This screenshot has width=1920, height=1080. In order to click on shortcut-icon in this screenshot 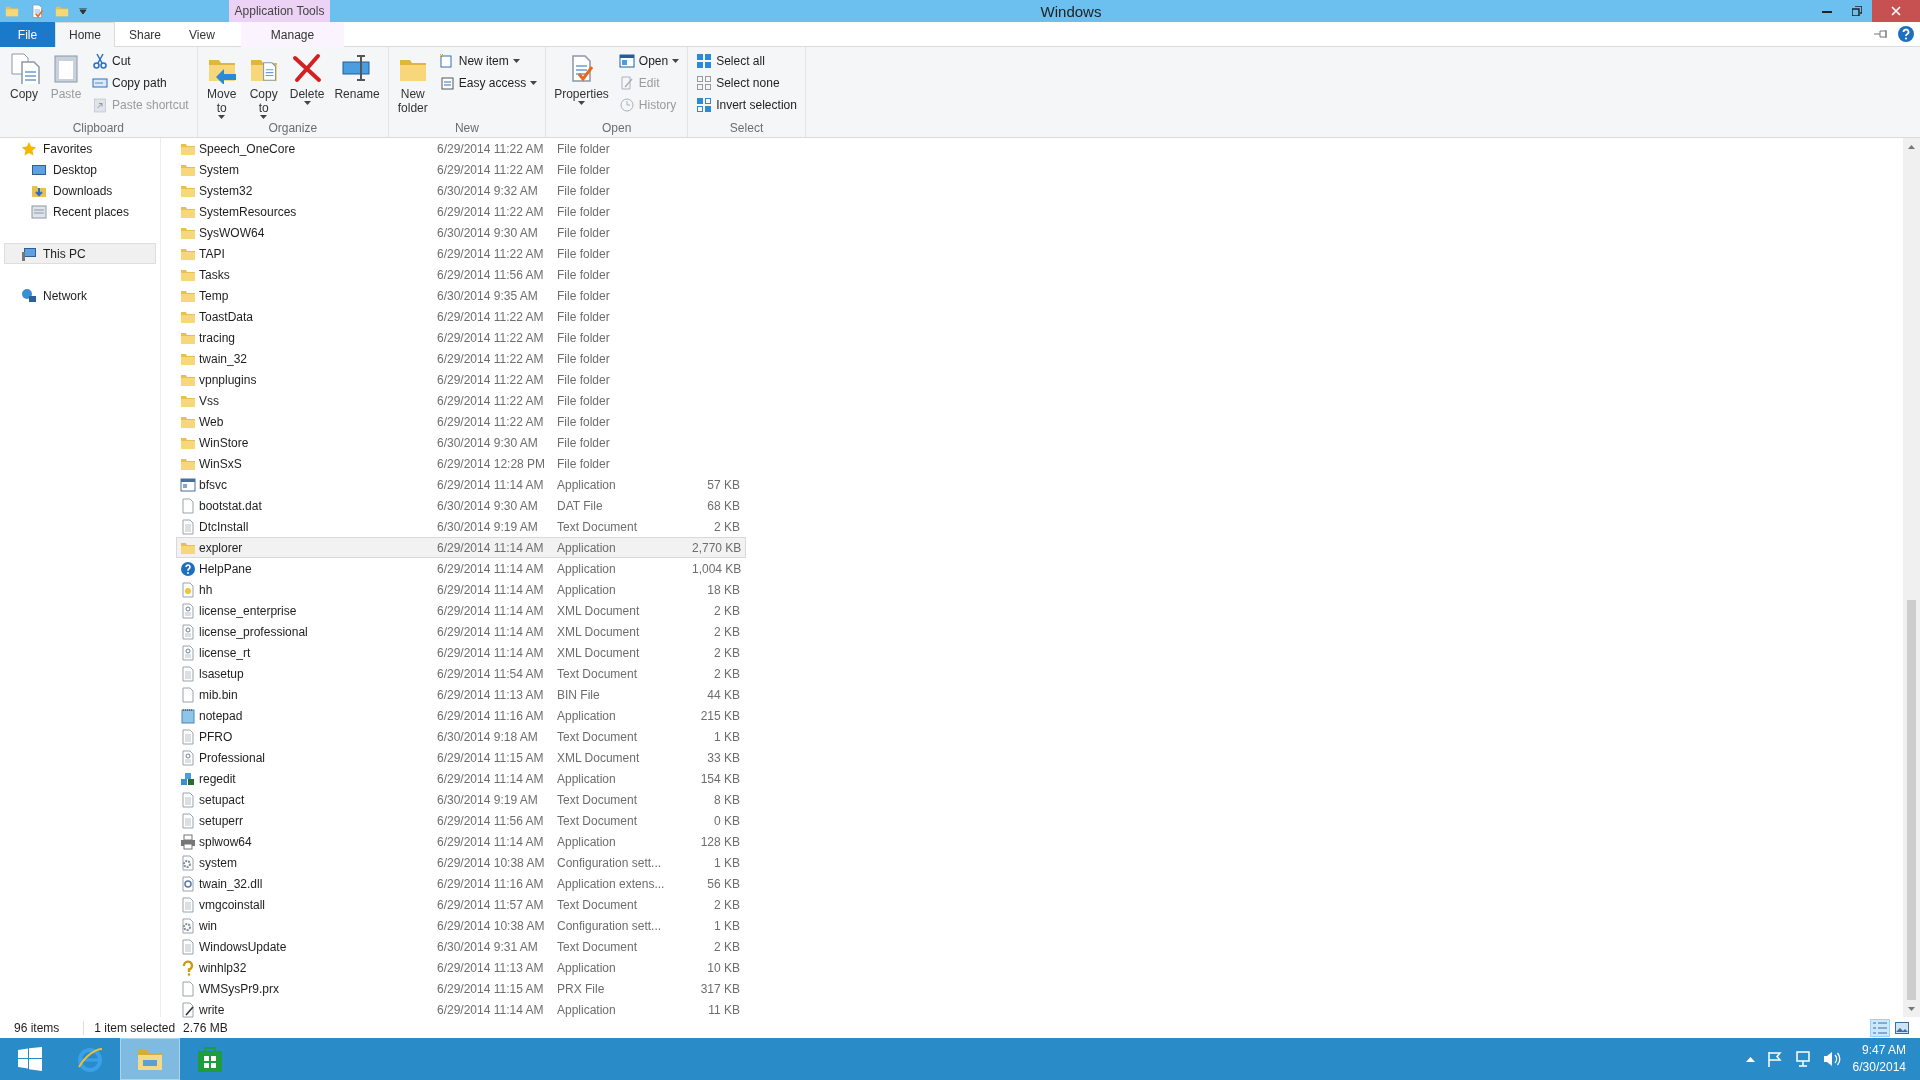, I will do `click(100, 105)`.